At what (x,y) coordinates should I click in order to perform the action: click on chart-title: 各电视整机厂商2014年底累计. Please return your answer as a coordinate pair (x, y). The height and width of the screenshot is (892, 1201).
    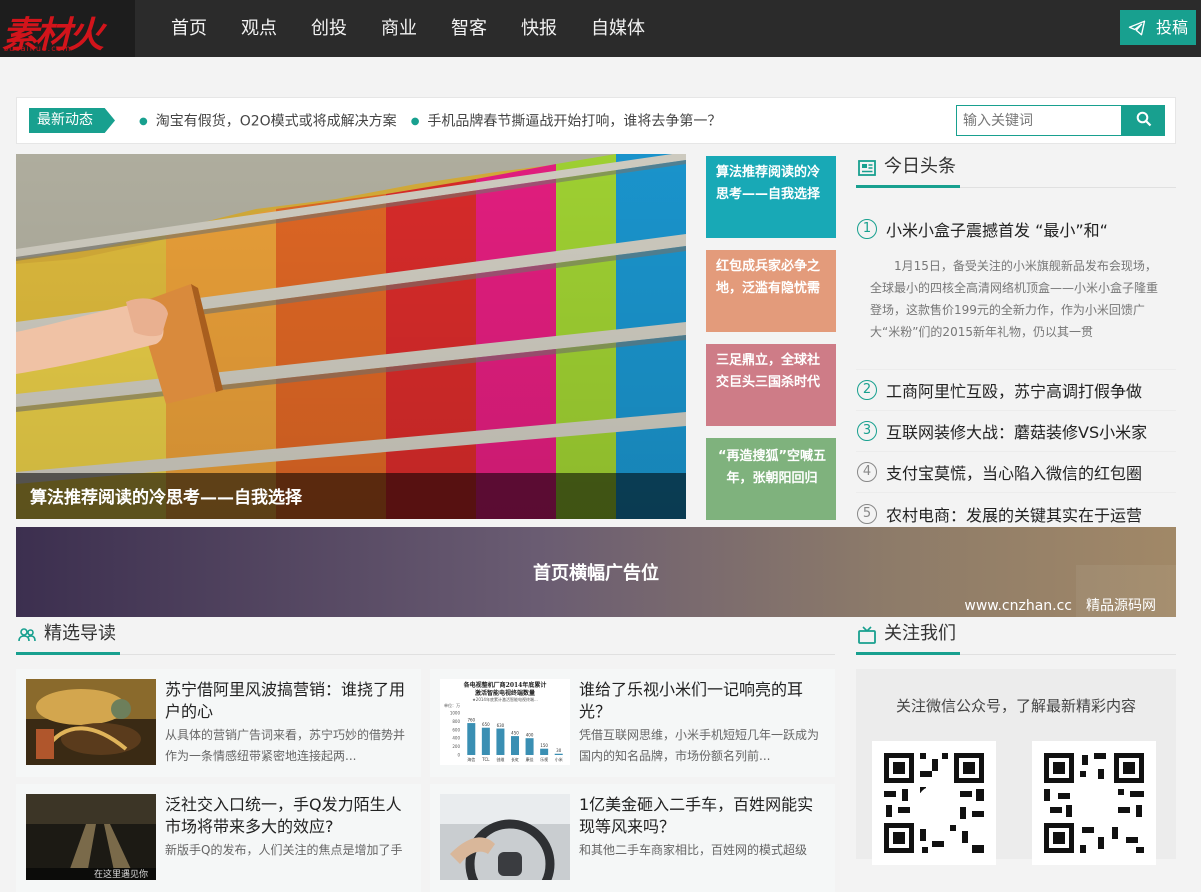
    Looking at the image, I should click on (505, 685).